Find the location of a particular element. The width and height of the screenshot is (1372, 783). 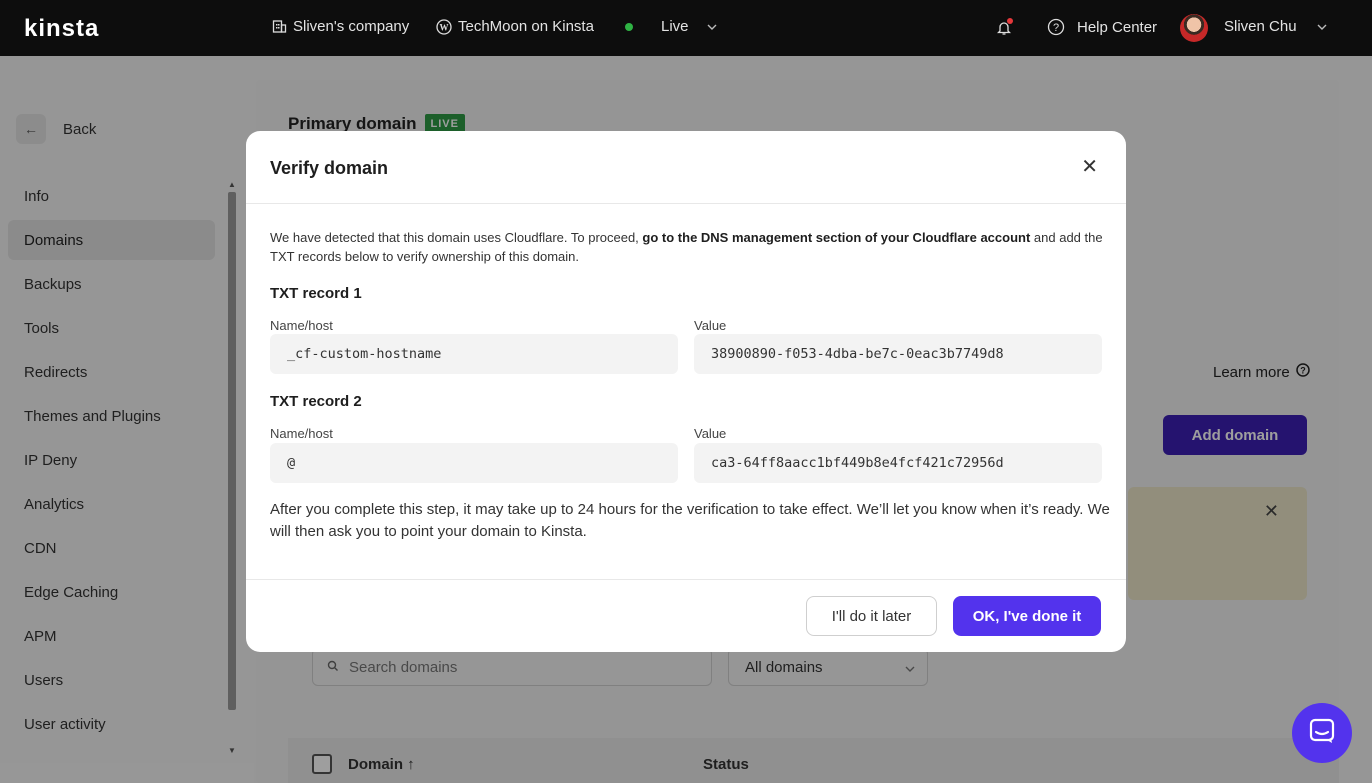

modal-header: Verify domain ✕ is located at coordinates (686, 167).